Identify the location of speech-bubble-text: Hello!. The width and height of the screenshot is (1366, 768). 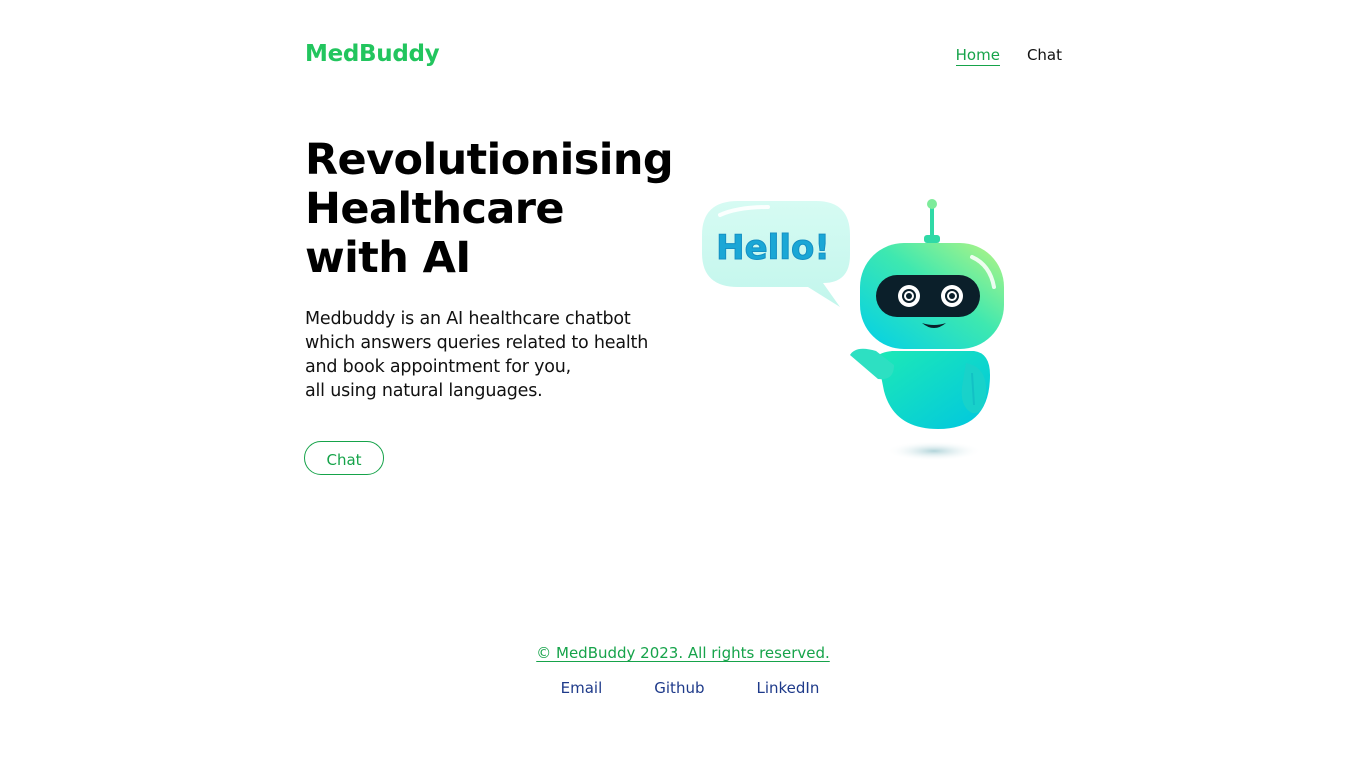
(773, 248).